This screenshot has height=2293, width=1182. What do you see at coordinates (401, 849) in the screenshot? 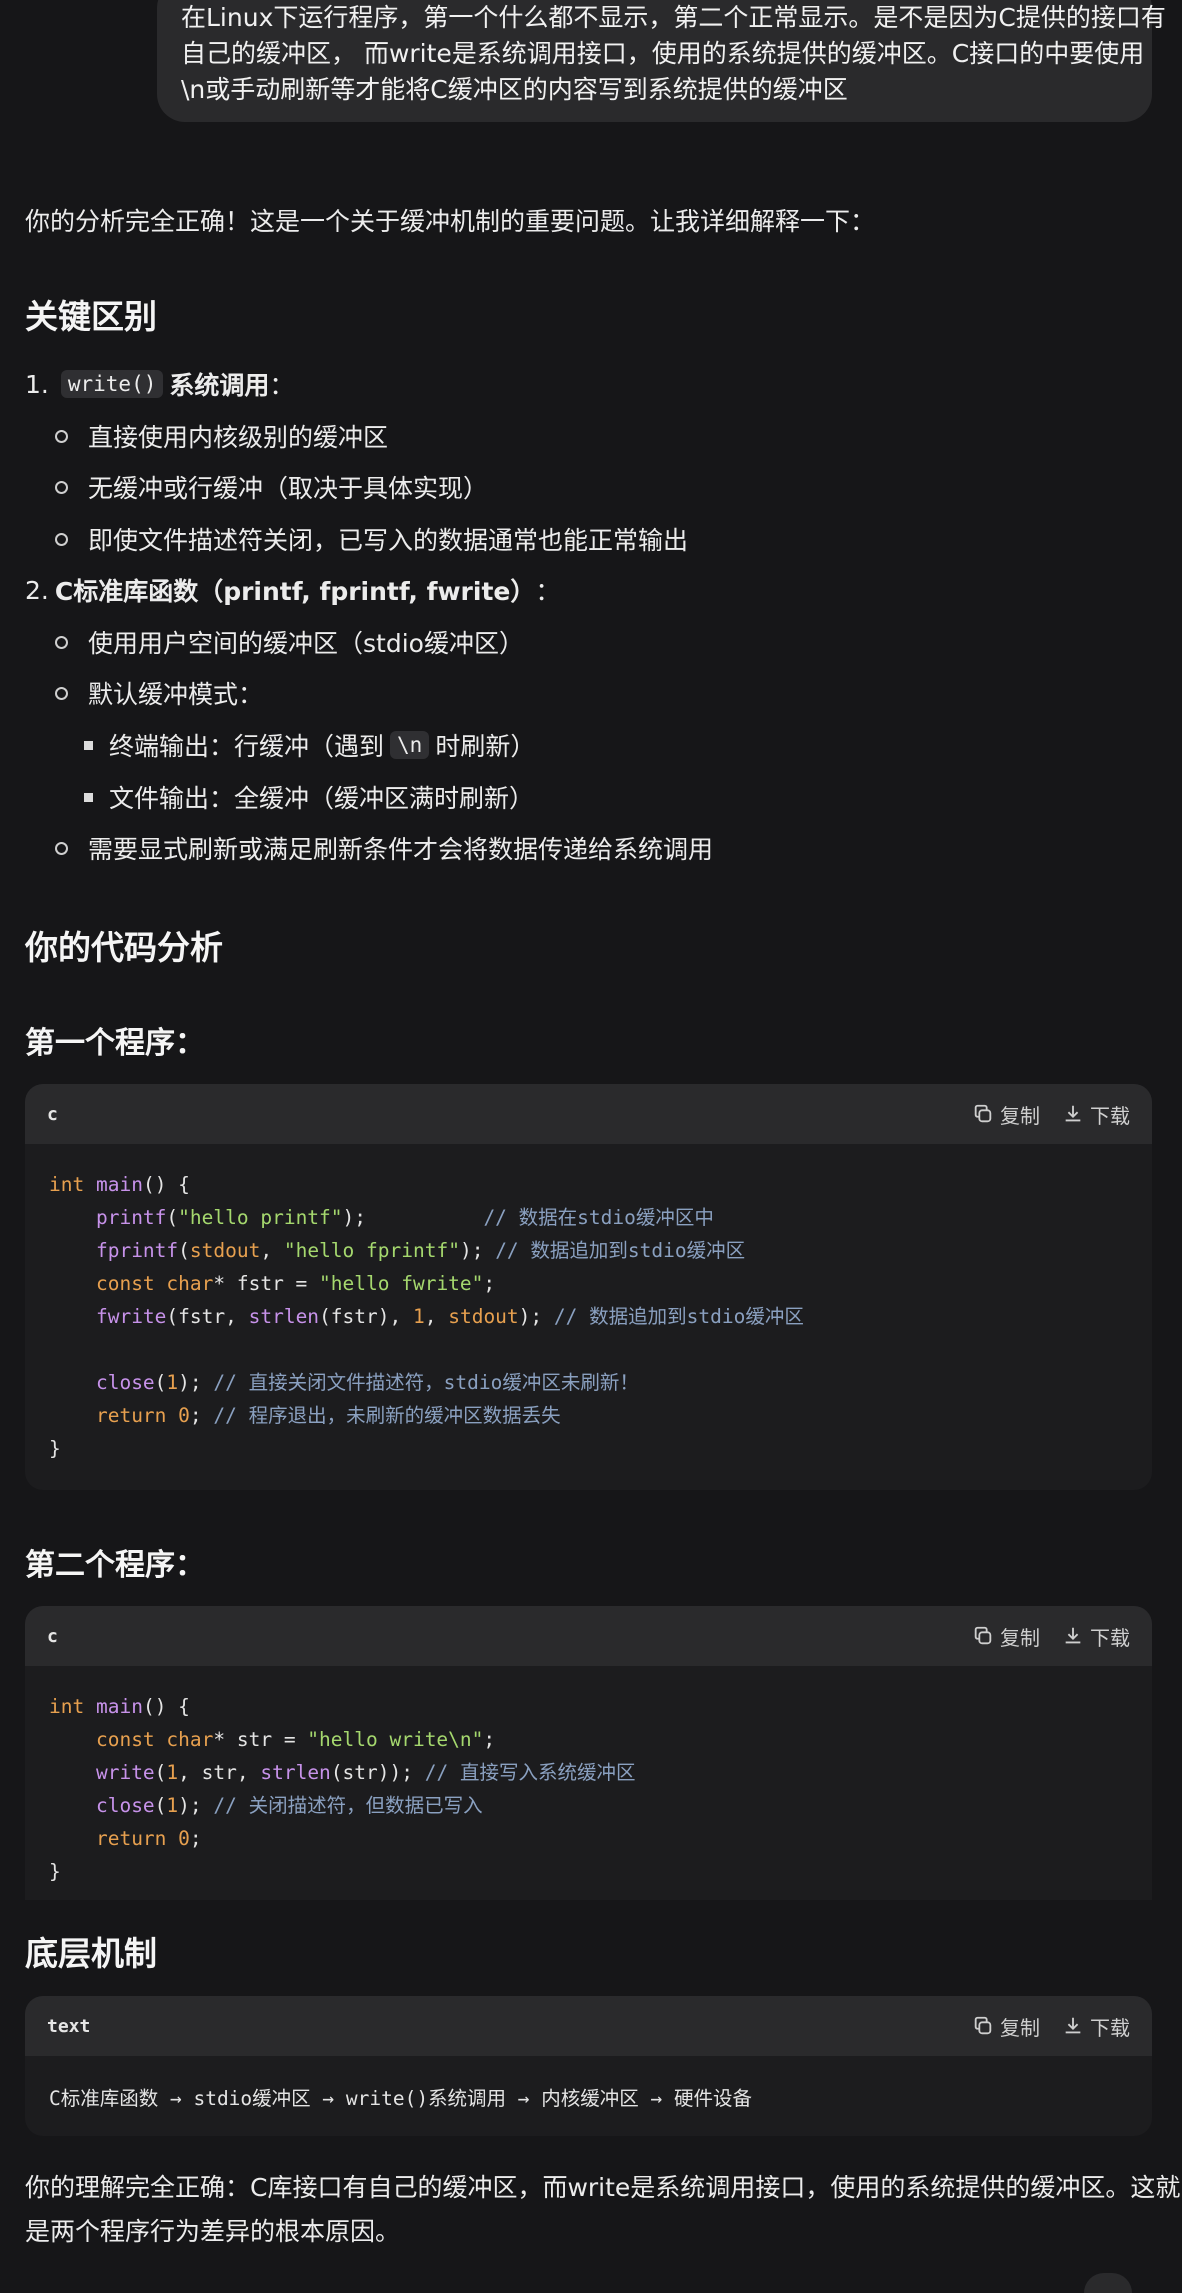
I see `list-subitem-text: 需要显式刷新或满足刷新条件才会将数据传递给系统调用` at bounding box center [401, 849].